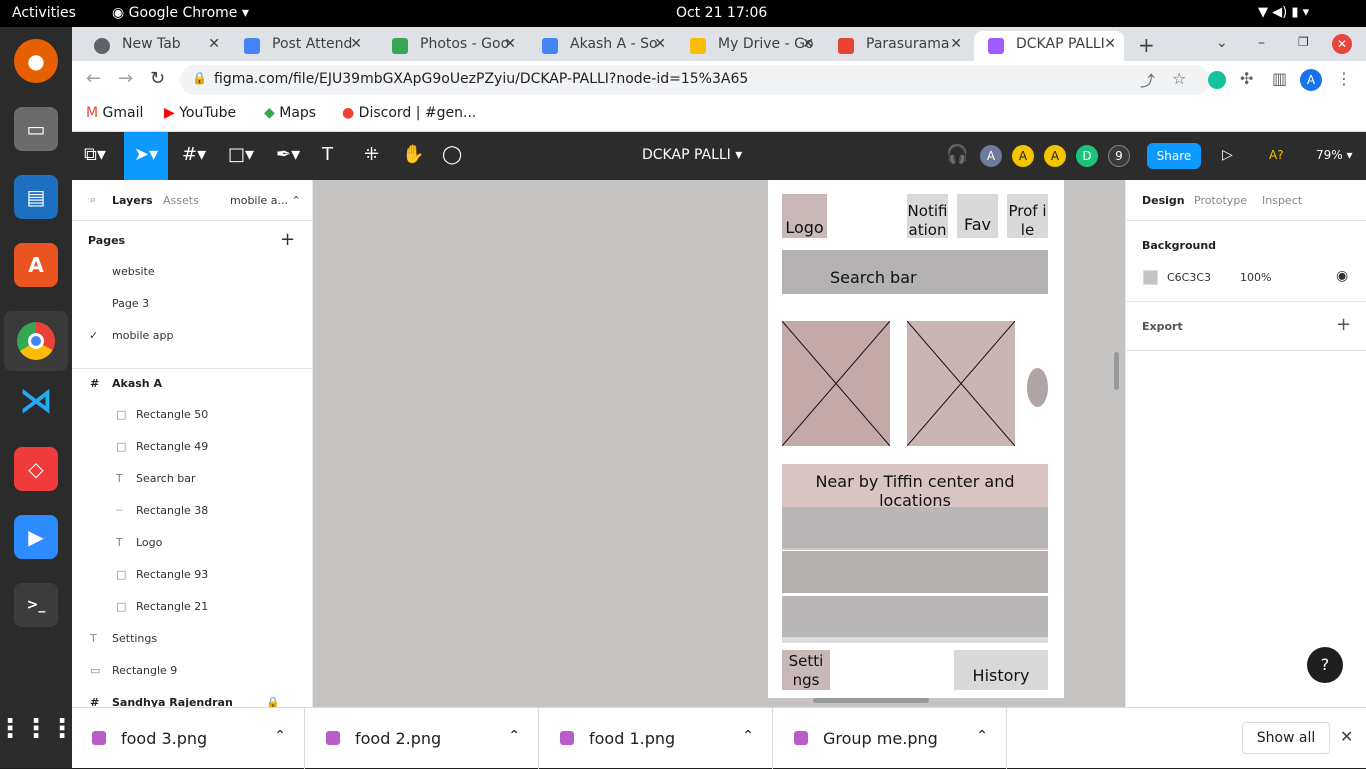 Image resolution: width=1366 pixels, height=769 pixels. I want to click on fav-box: Fav, so click(977, 216).